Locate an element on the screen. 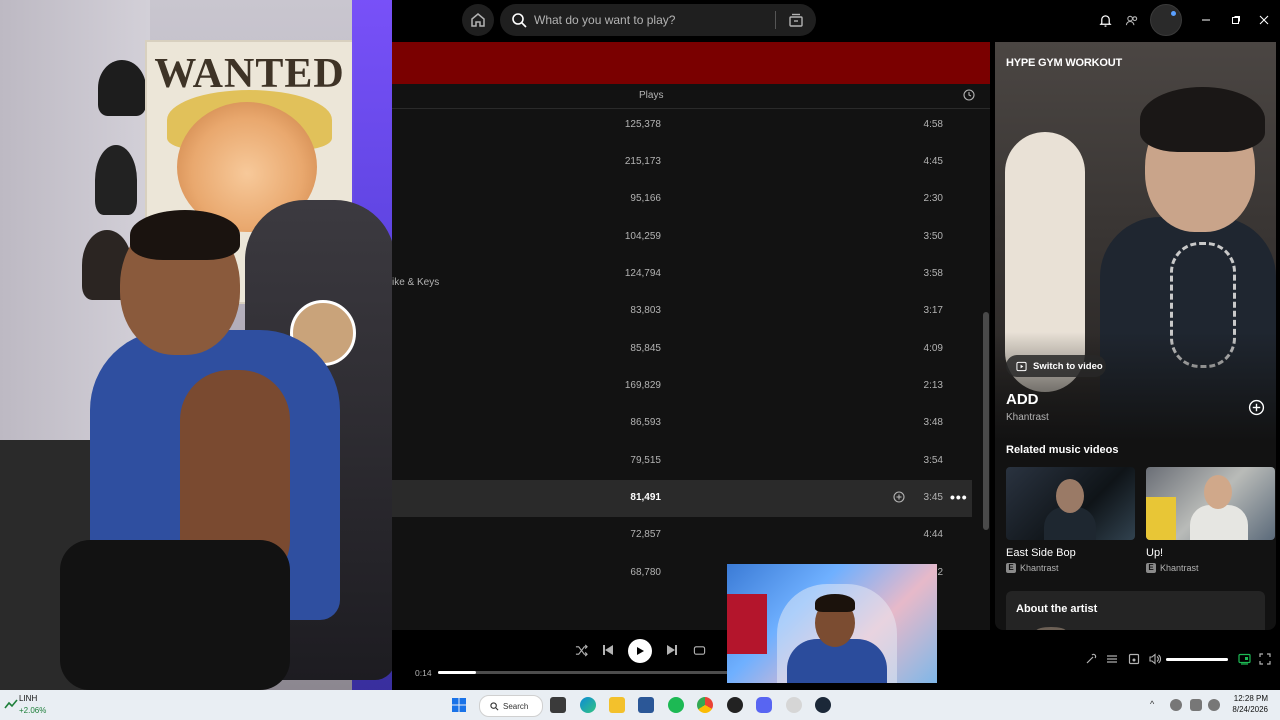 This screenshot has width=1280, height=720. now-playing-view-icon is located at coordinates (1244, 659).